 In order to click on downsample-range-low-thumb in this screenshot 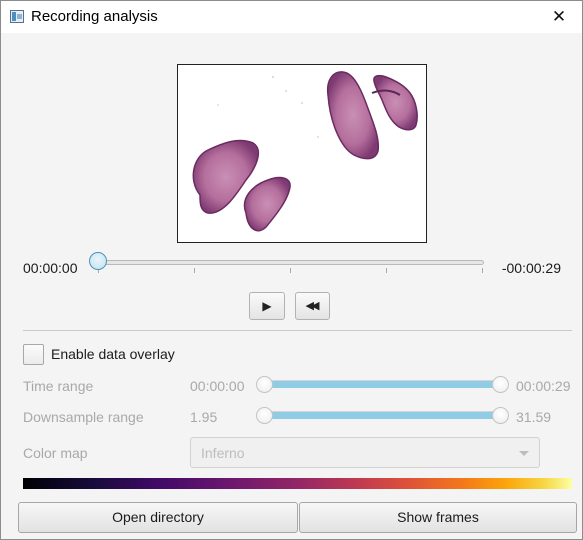, I will do `click(264, 415)`.